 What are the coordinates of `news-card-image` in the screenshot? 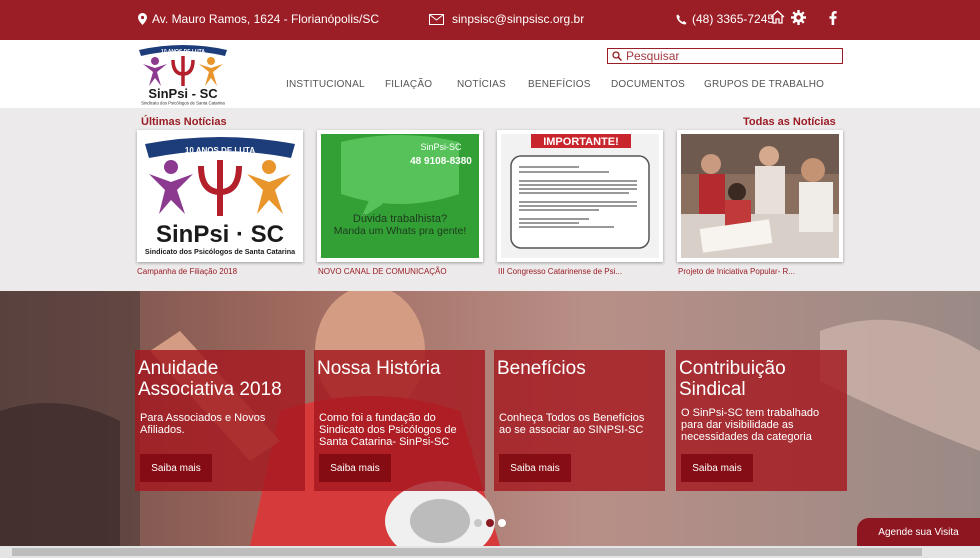 It's located at (760, 196).